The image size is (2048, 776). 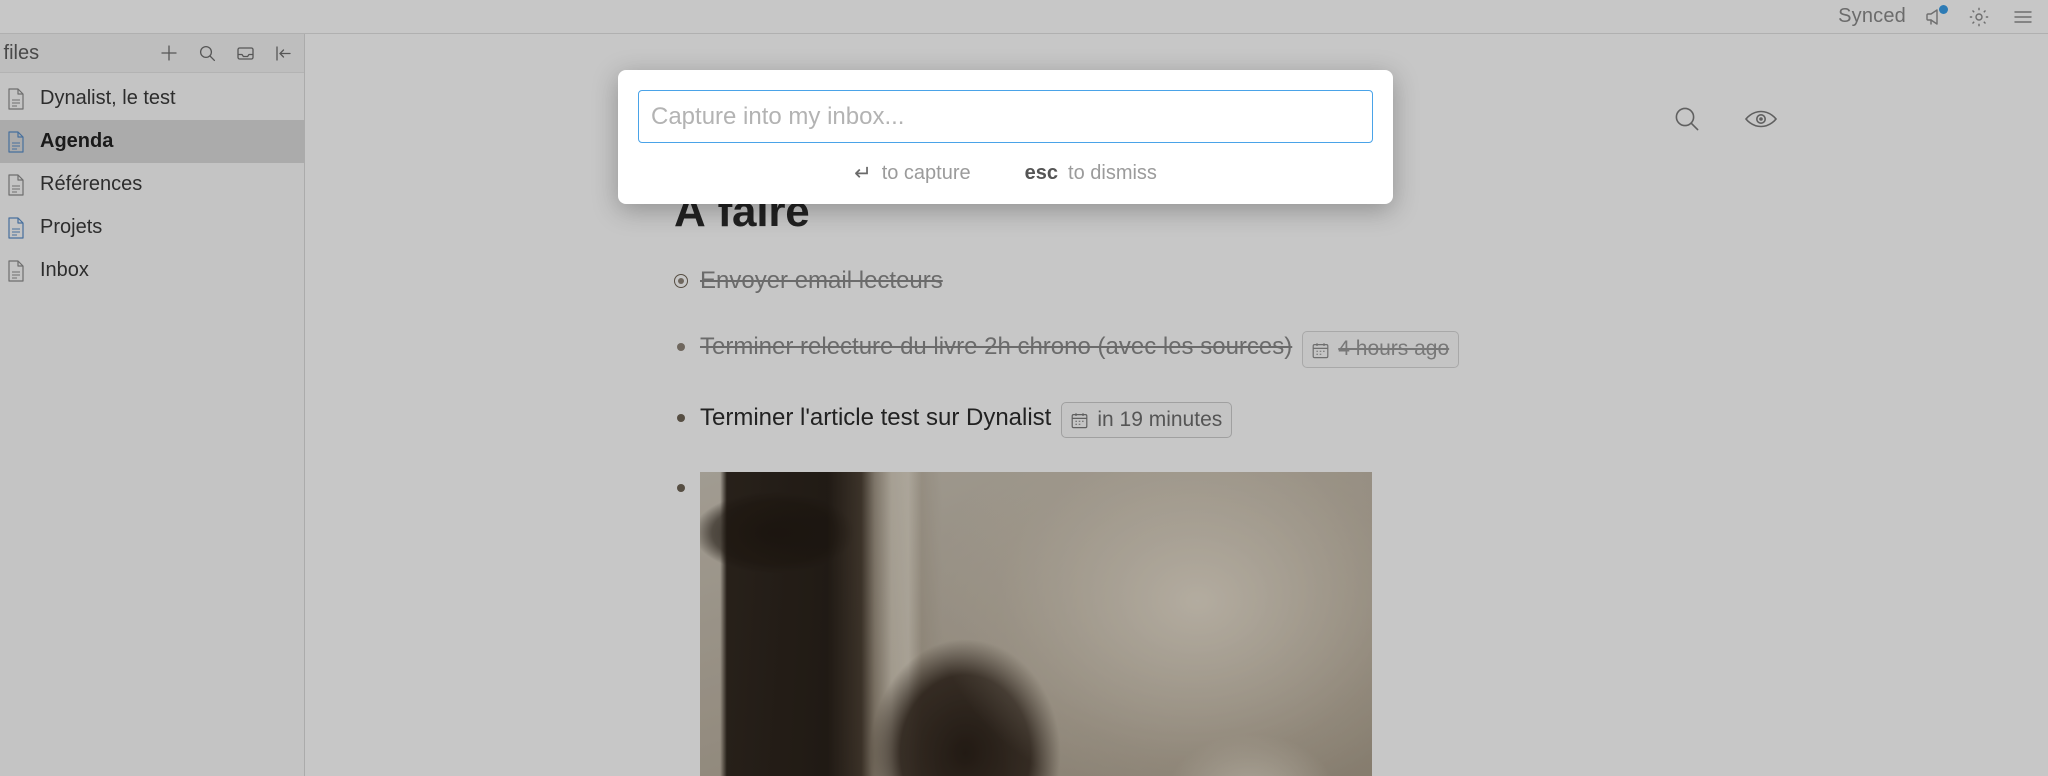 I want to click on modal-hints: ↵ to capture esc to dismiss, so click(x=1005, y=167).